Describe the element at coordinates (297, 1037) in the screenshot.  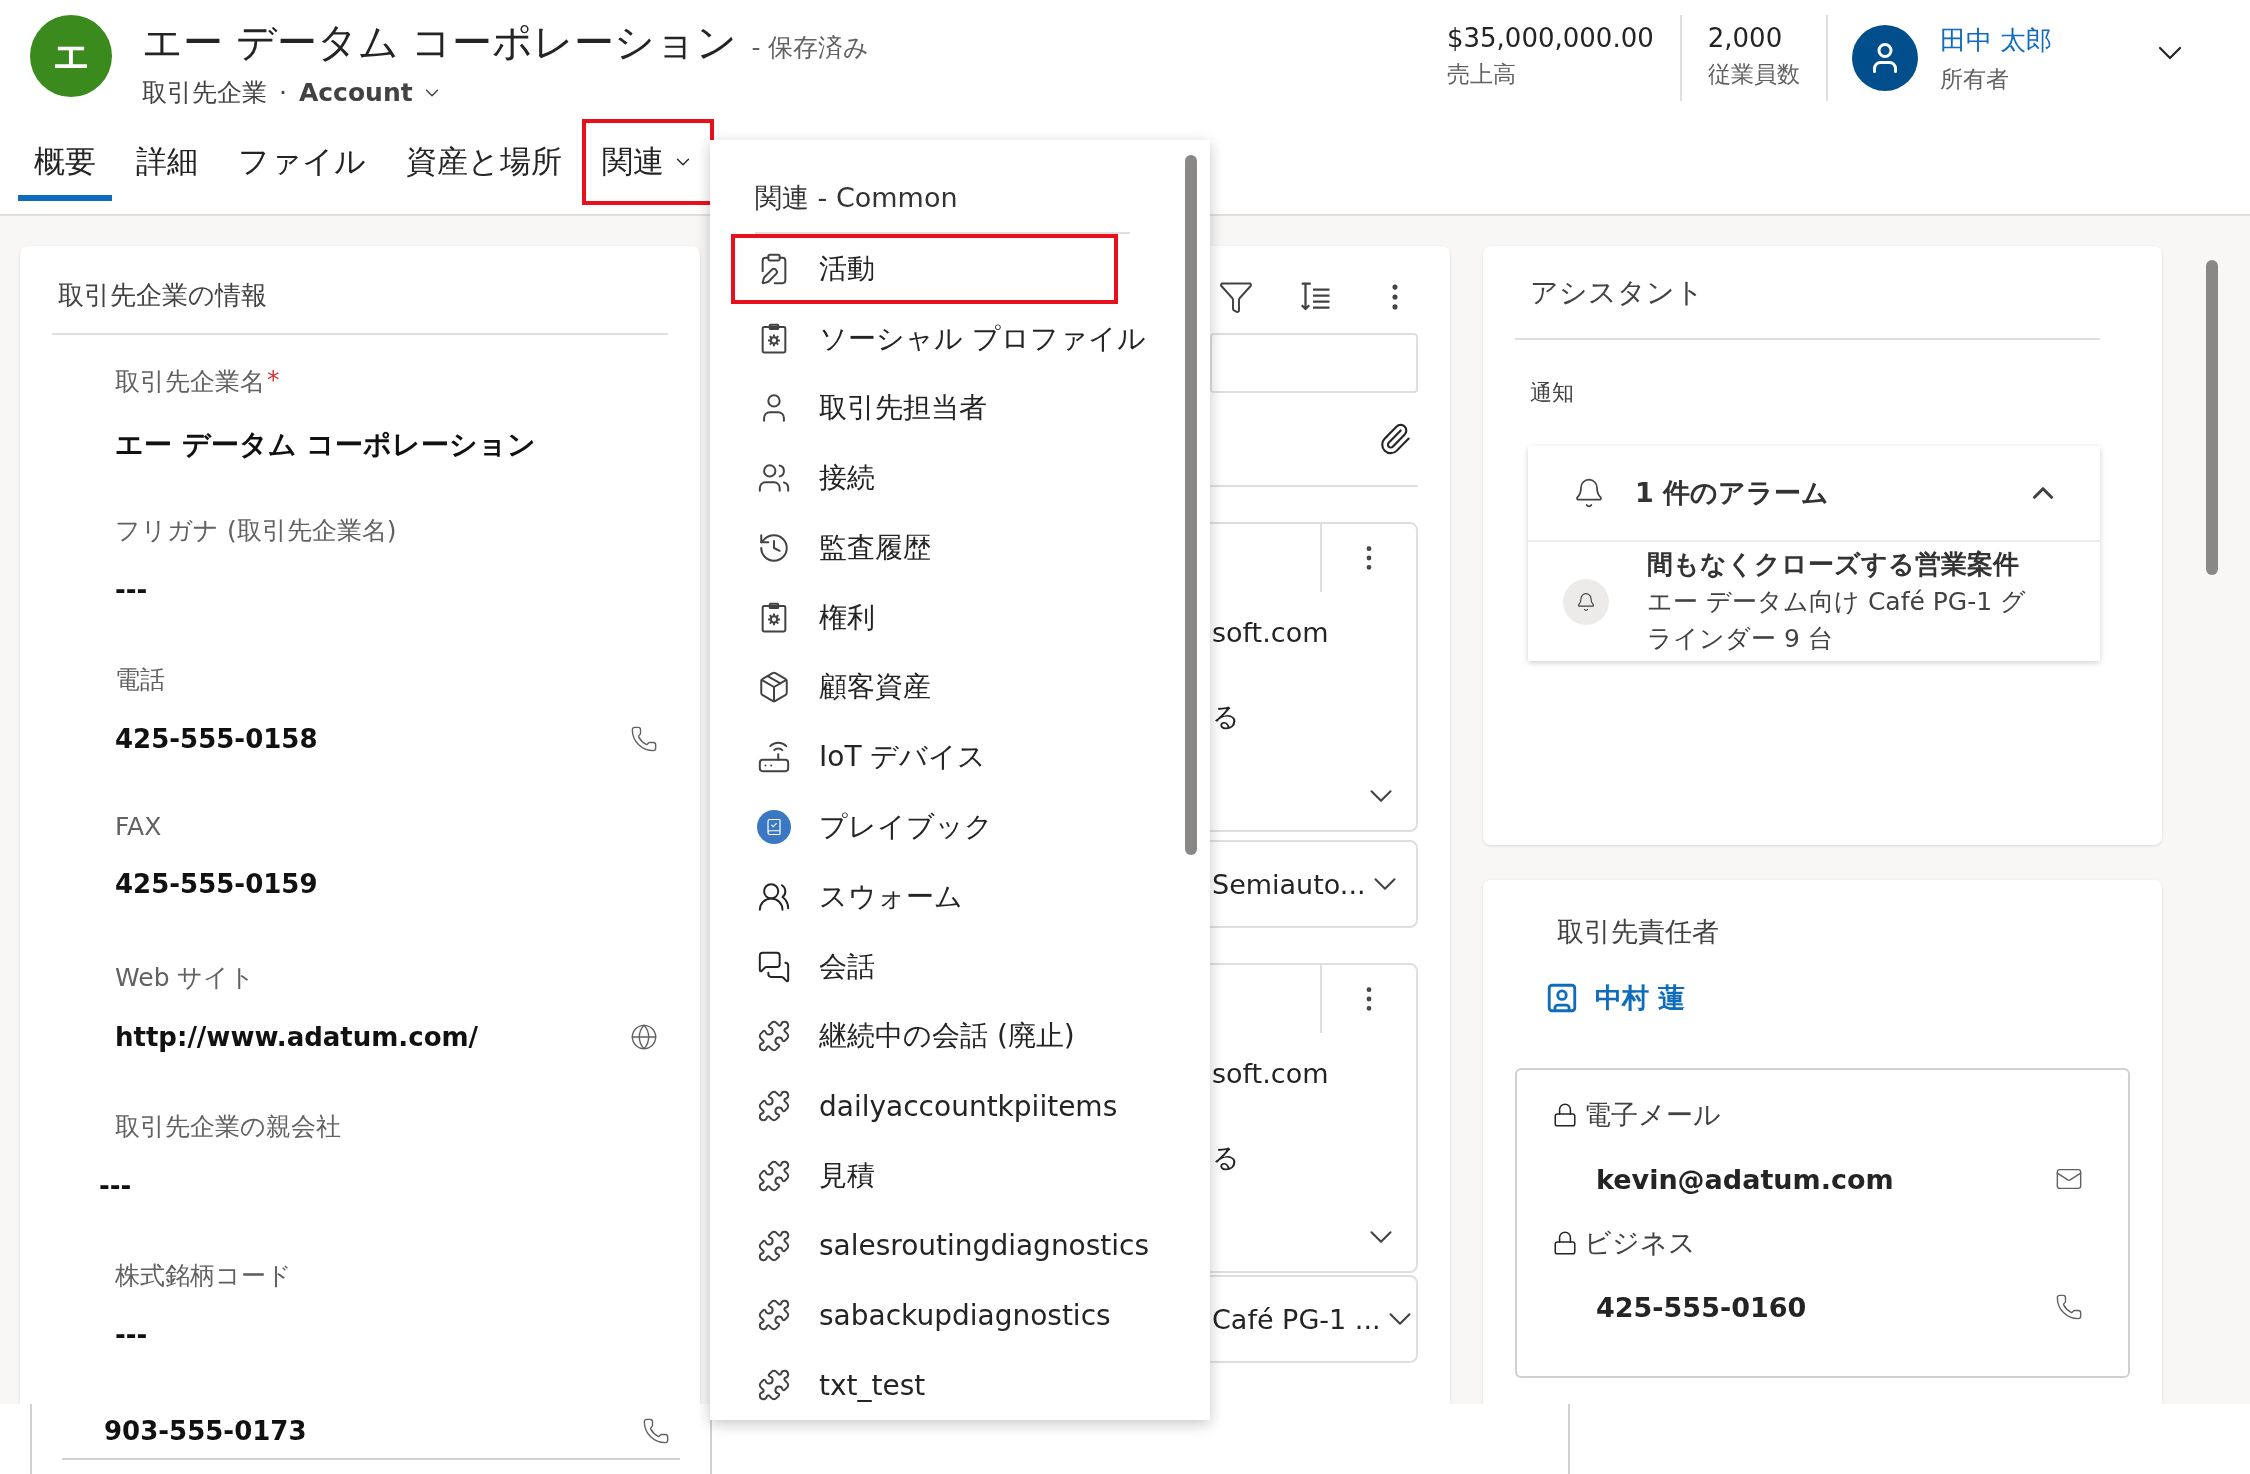
I see `field-value: http://www.adatum.com/` at that location.